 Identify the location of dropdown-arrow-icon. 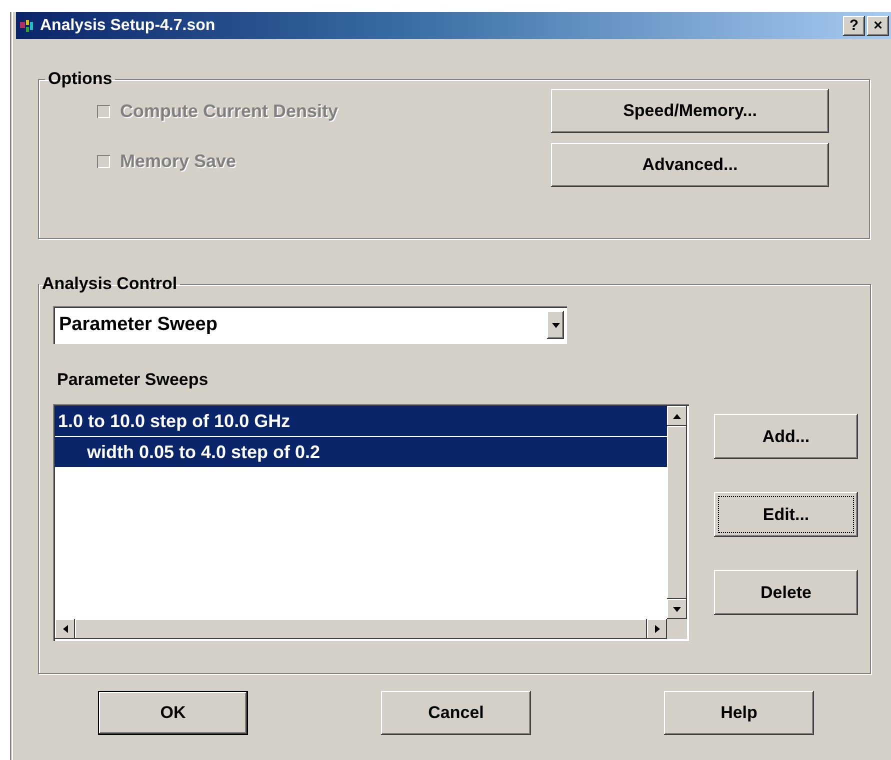
(556, 325).